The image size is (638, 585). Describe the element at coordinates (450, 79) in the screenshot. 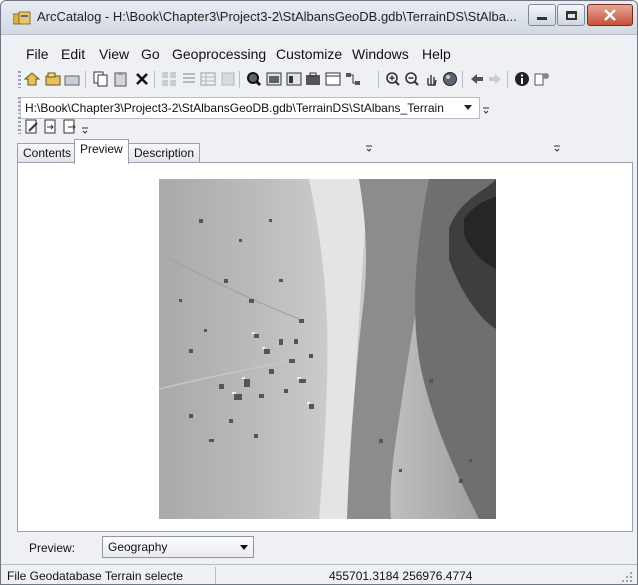

I see `full-extent-icon` at that location.